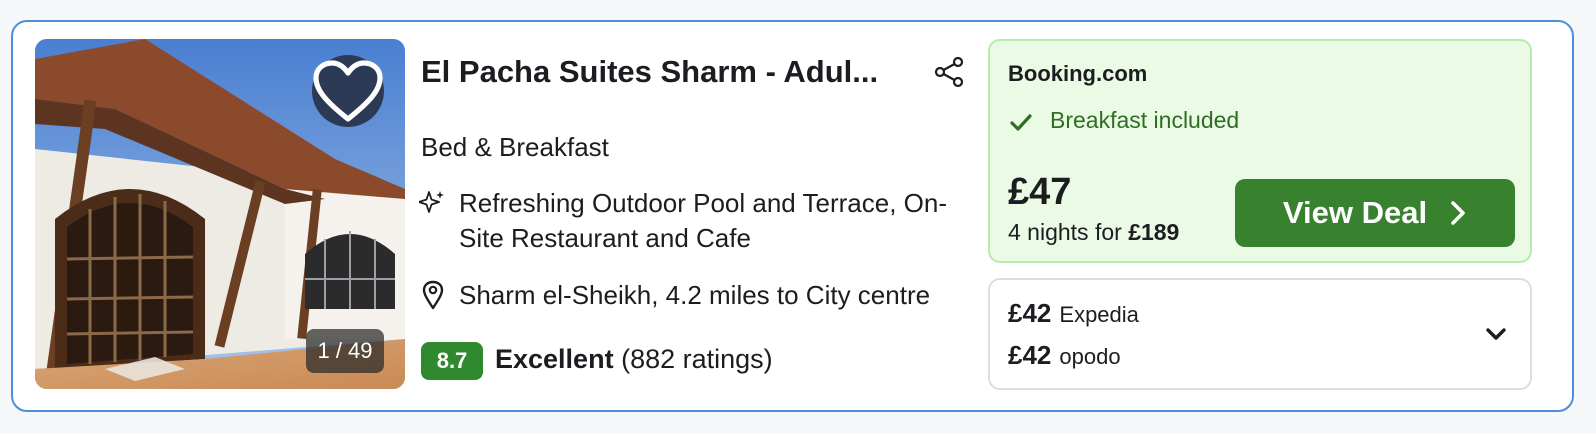 This screenshot has height=434, width=1596. Describe the element at coordinates (1496, 334) in the screenshot. I see `chevron-down-icon` at that location.